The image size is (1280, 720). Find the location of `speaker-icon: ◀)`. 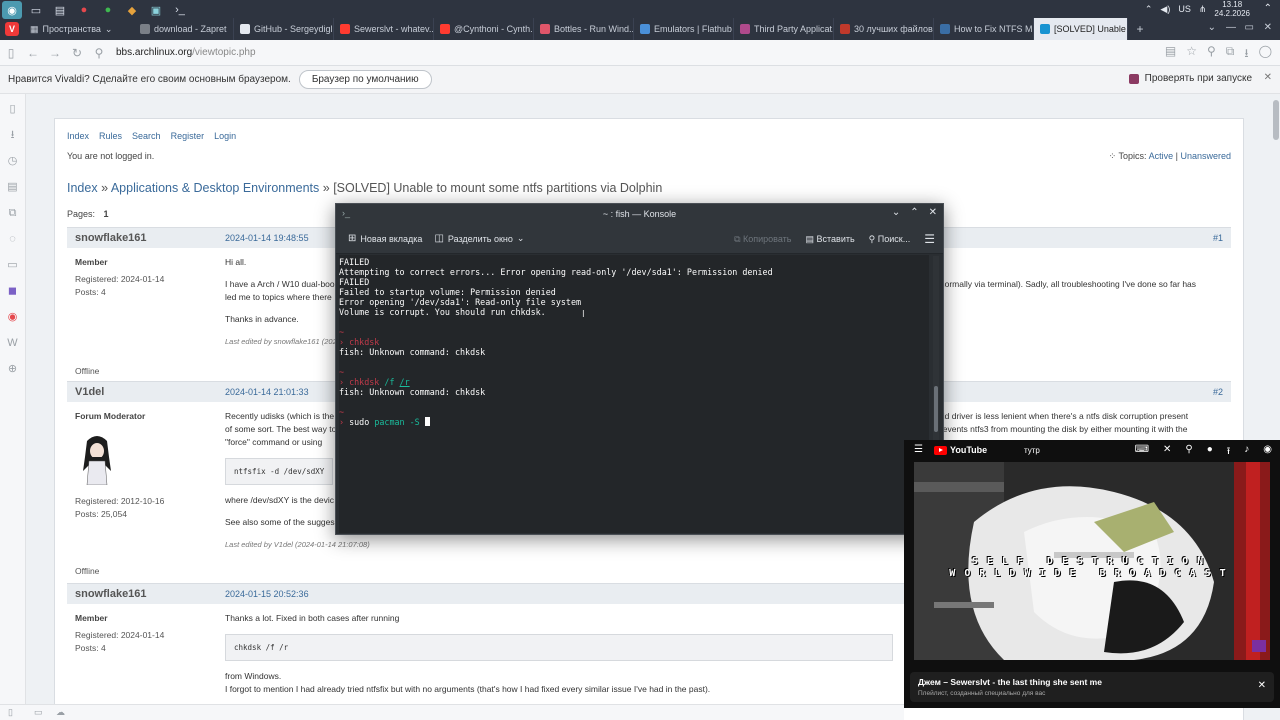

speaker-icon: ◀) is located at coordinates (1165, 9).